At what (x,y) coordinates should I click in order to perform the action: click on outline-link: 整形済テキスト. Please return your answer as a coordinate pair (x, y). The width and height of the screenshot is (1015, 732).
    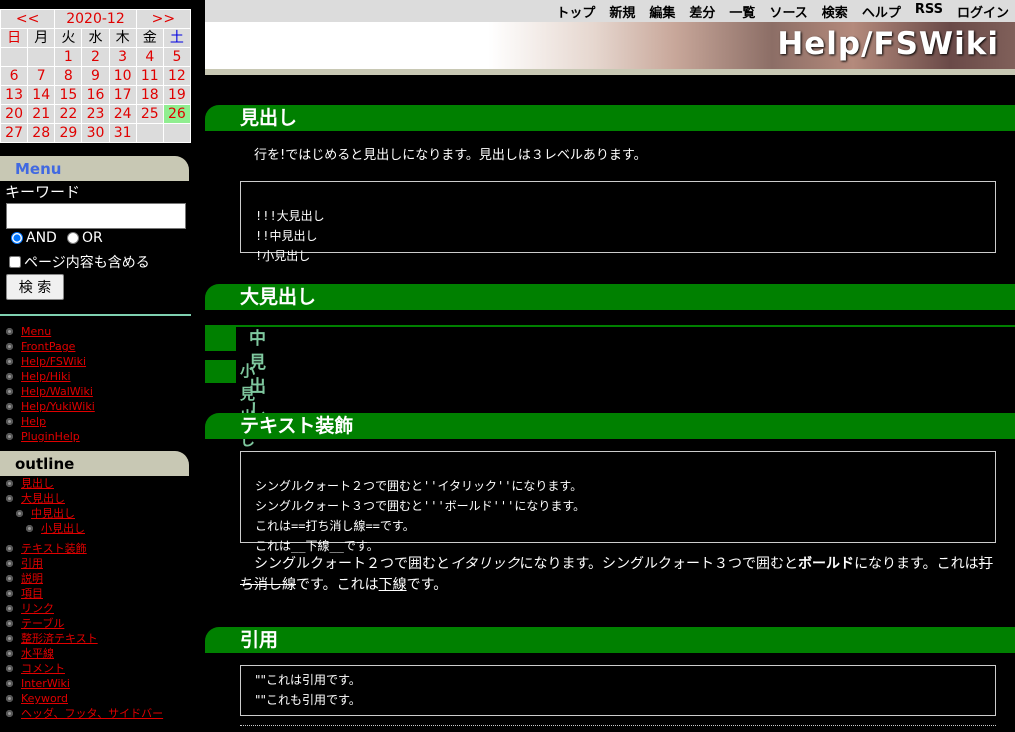
    Looking at the image, I should click on (59, 638).